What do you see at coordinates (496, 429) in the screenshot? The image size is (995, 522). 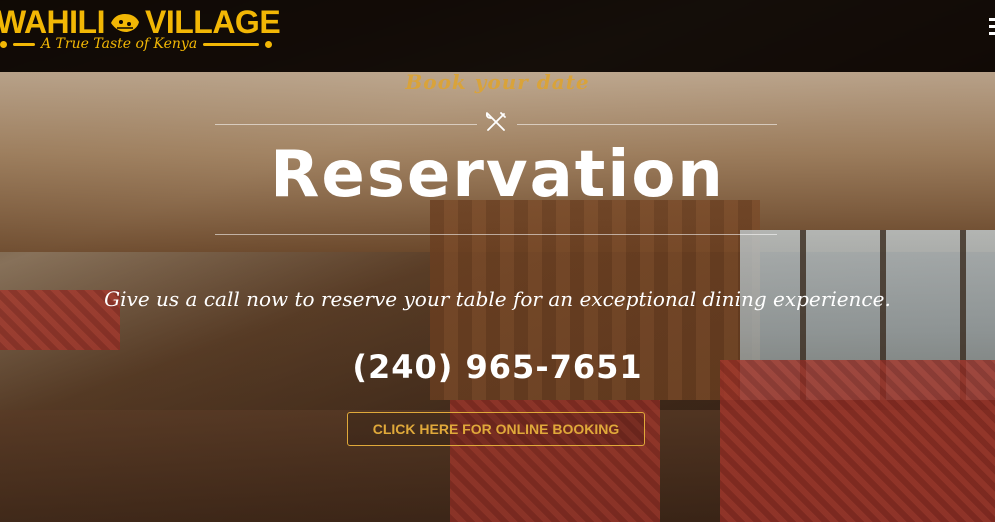 I see `online-booking-button: CLICK HERE FOR ONLINE BOOKING` at bounding box center [496, 429].